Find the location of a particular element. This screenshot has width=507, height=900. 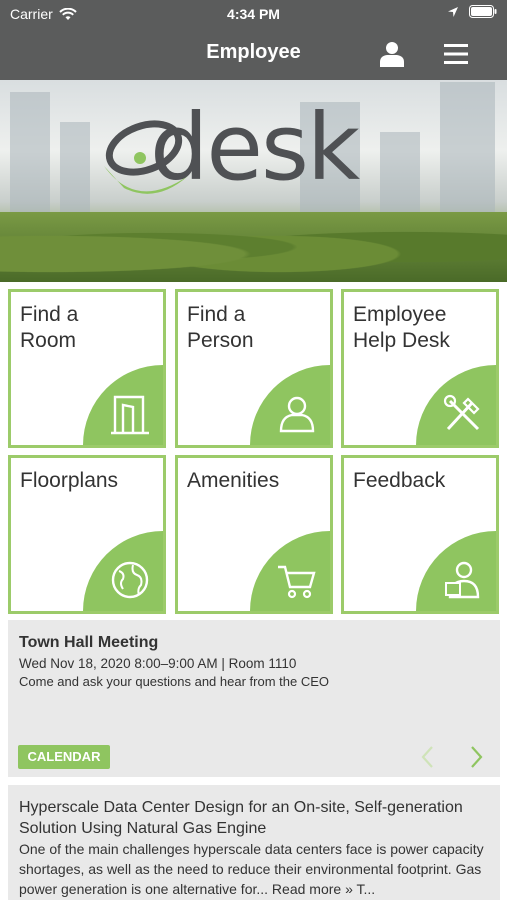

person-icon is located at coordinates (297, 414).